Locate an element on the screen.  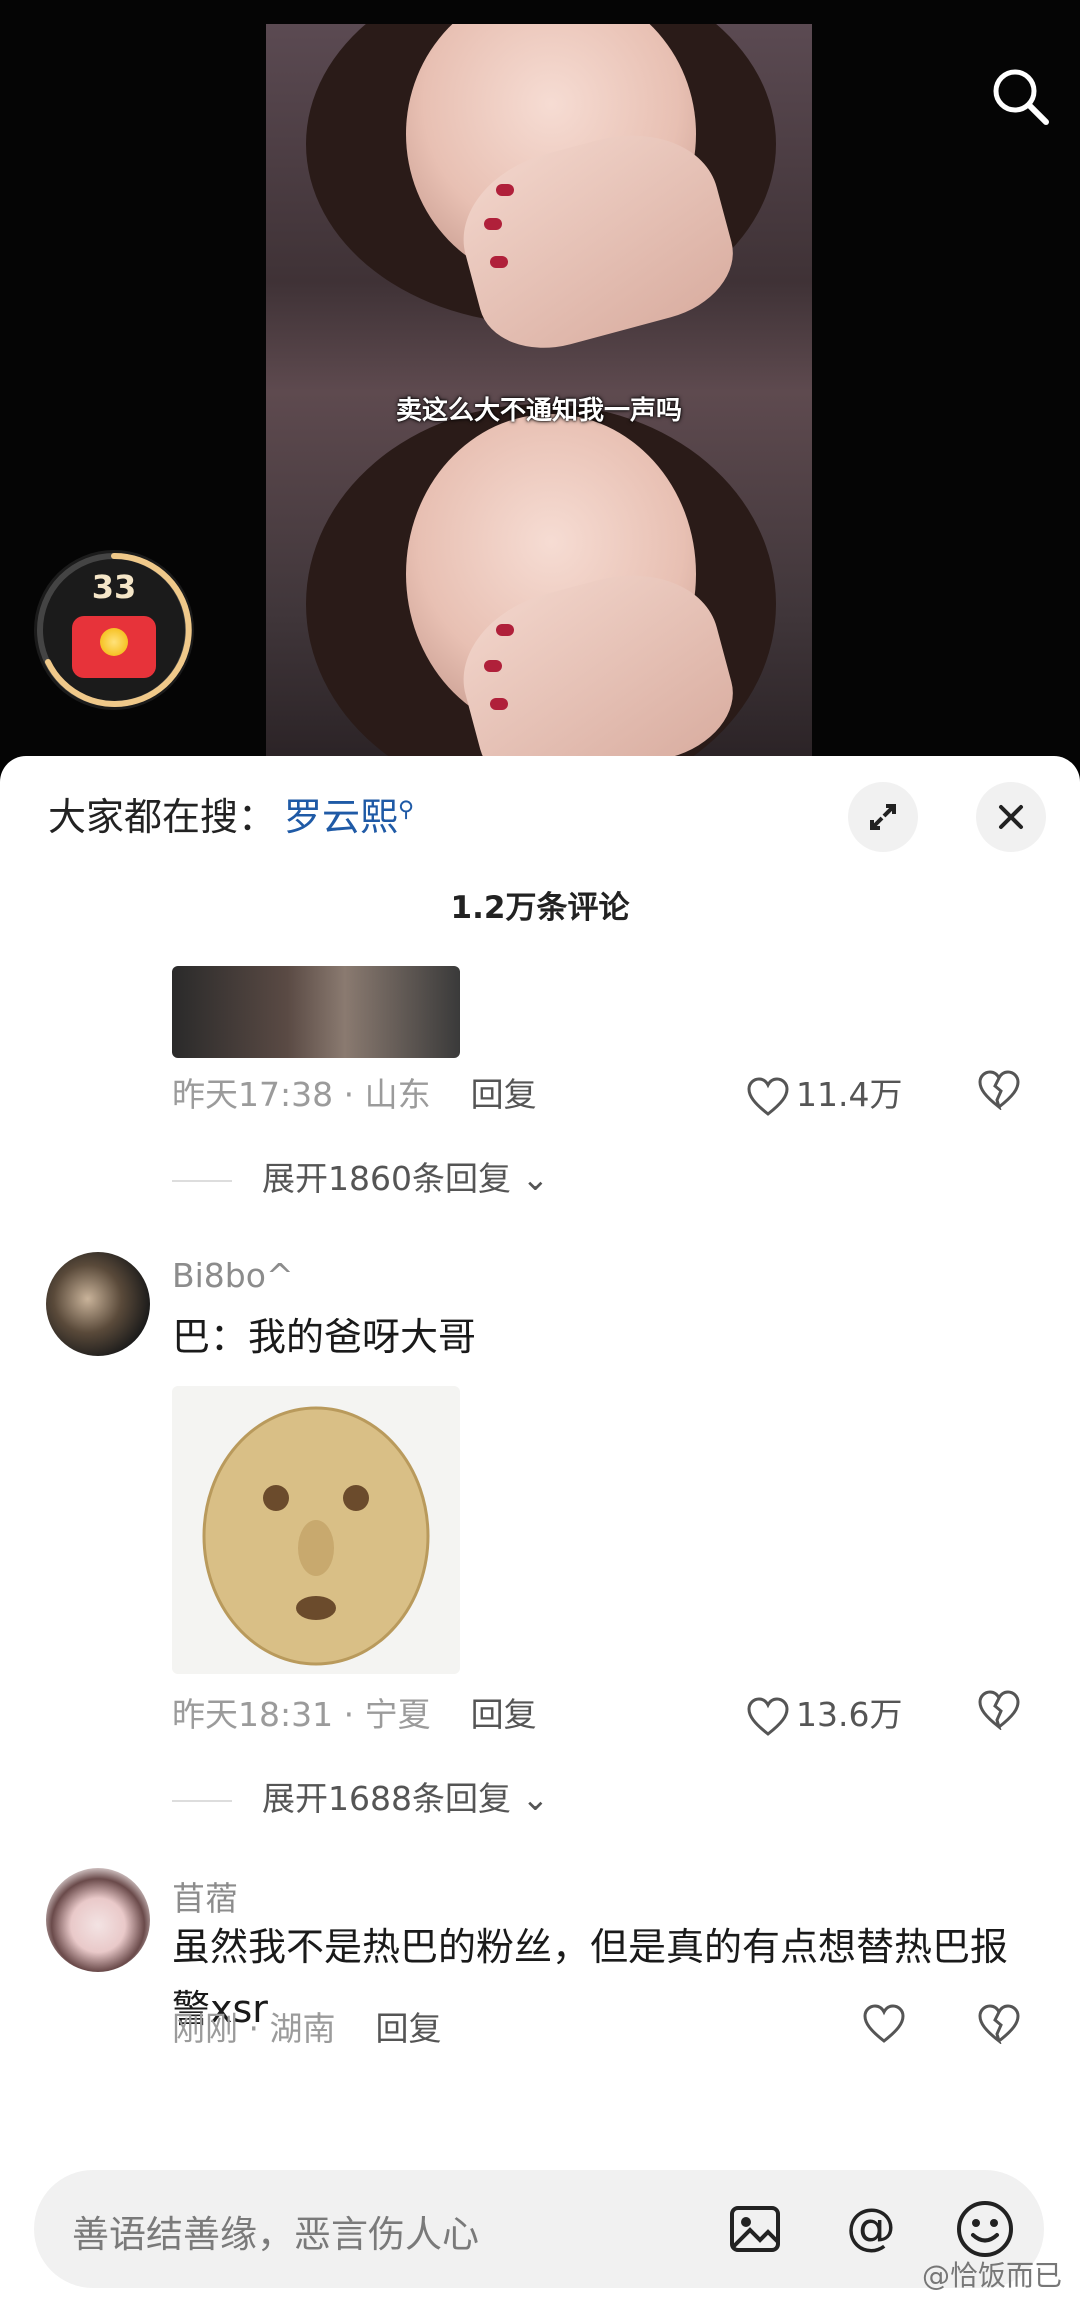
hot-search-label: 大家都在搜： is located at coordinates (162, 817).